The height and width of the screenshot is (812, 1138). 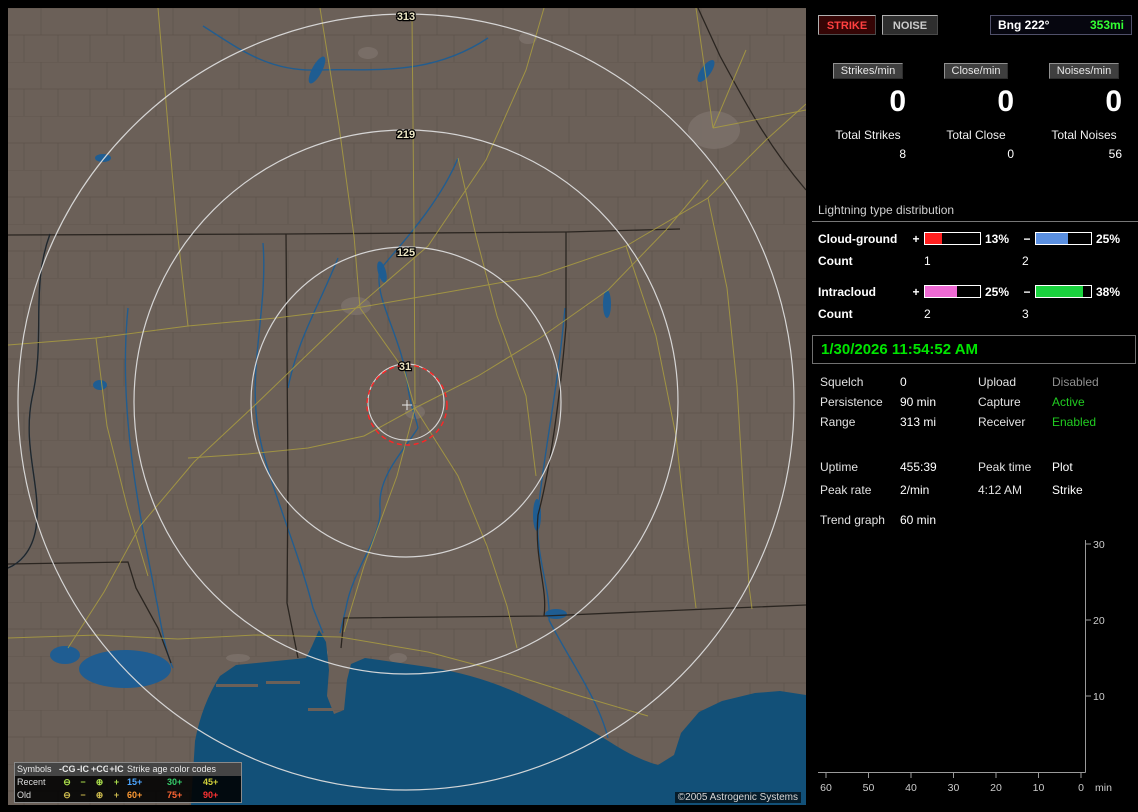 I want to click on legend-type-header-pic: +IC, so click(x=116, y=769).